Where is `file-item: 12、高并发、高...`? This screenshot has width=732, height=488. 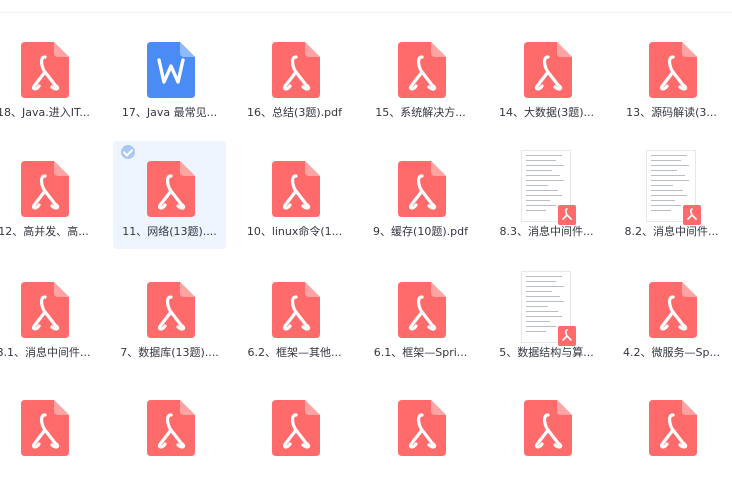
file-item: 12、高并发、高... is located at coordinates (50, 195).